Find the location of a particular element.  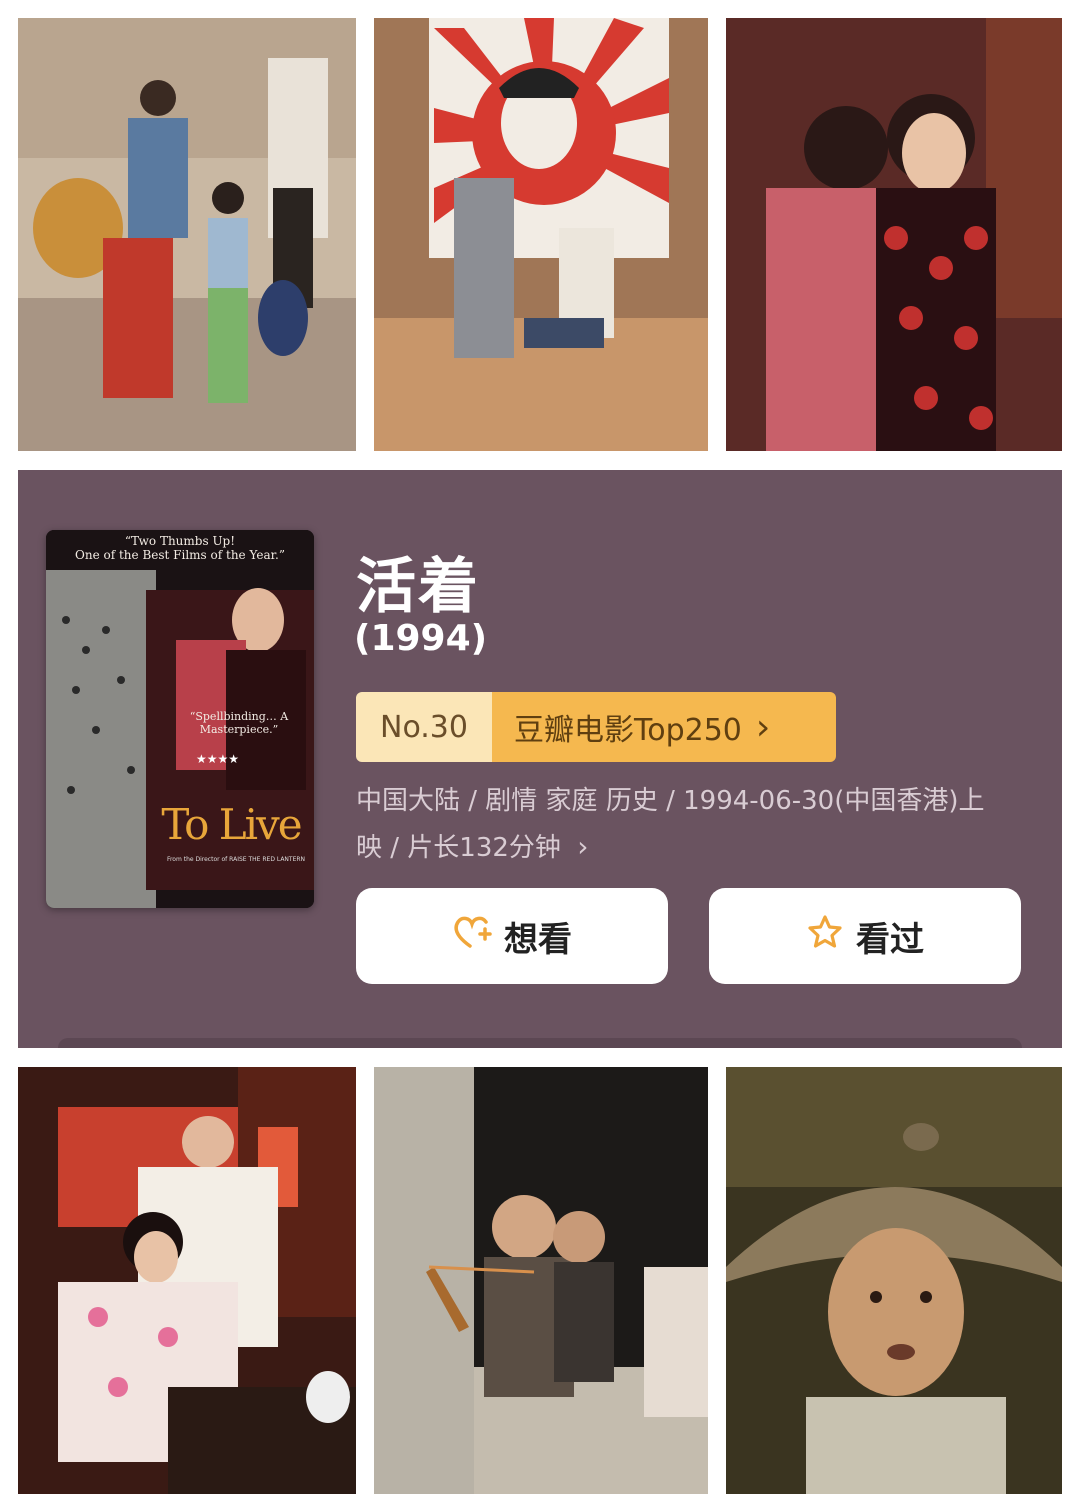

rank-list-link: 豆瓣电影Top250 › is located at coordinates (664, 727).